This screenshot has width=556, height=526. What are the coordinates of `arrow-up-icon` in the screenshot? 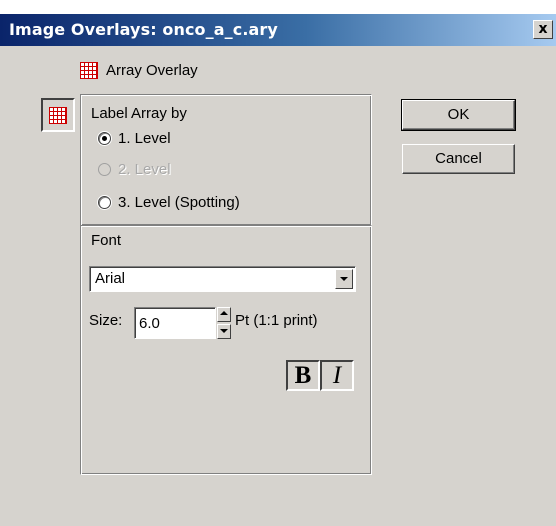 It's located at (224, 313).